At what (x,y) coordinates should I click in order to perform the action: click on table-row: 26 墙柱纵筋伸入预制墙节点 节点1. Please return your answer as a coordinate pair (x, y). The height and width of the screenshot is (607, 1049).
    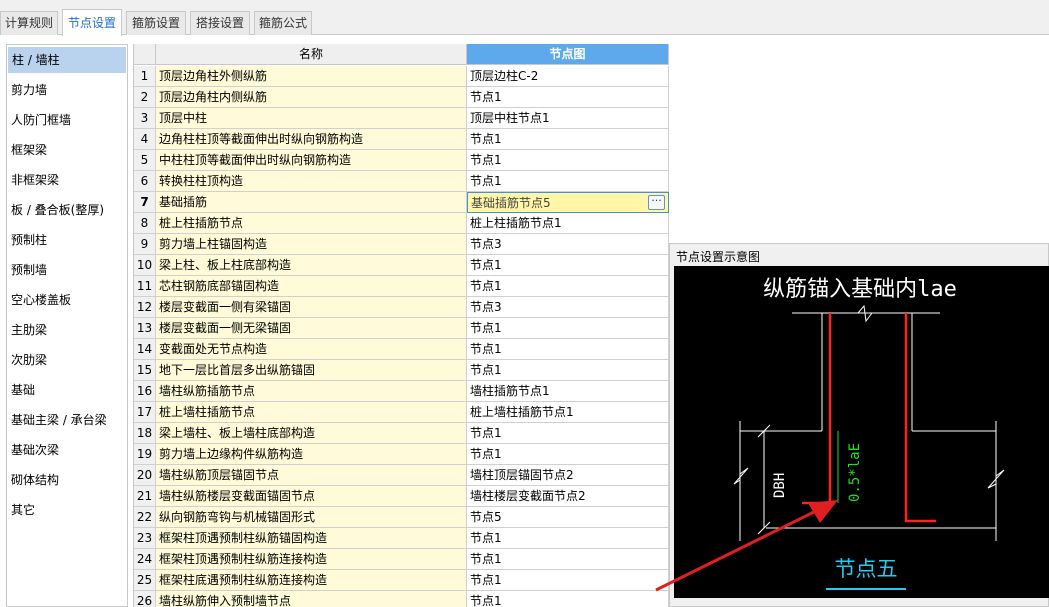
    Looking at the image, I should click on (401, 599).